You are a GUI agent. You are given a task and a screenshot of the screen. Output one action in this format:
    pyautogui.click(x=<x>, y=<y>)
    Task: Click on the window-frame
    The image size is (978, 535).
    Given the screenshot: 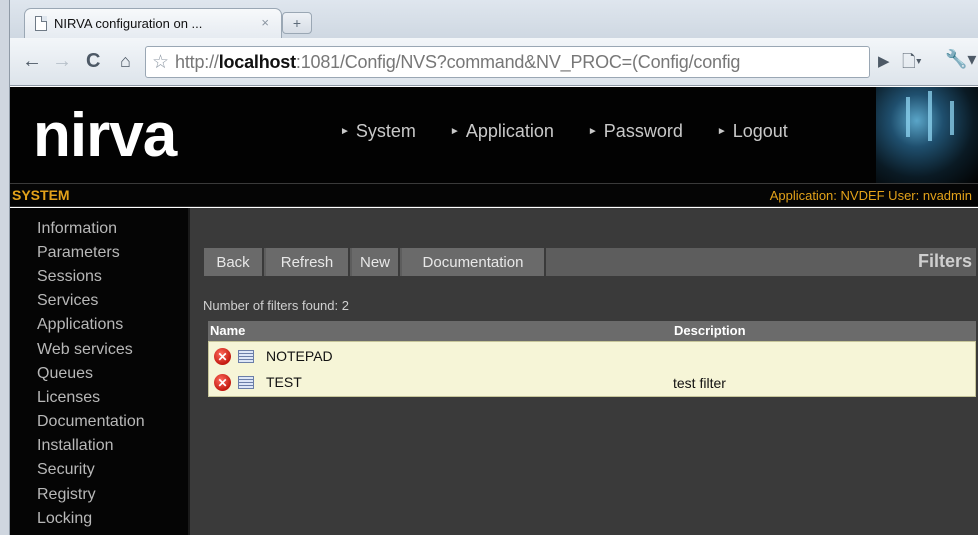 What is the action you would take?
    pyautogui.click(x=5, y=267)
    